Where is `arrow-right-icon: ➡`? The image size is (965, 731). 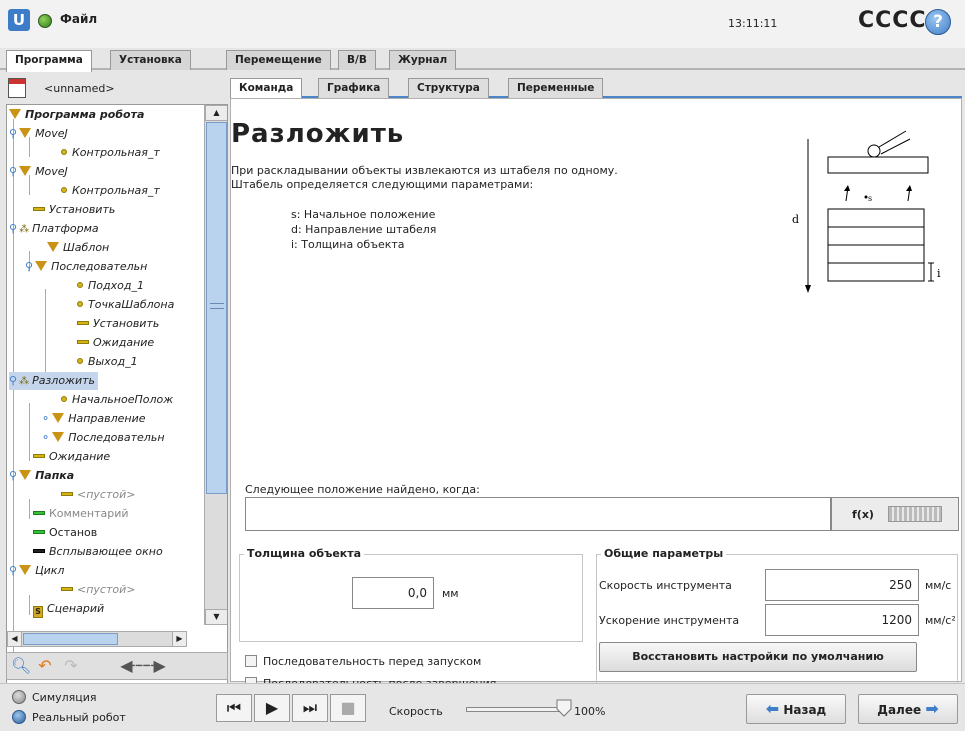 arrow-right-icon: ➡ is located at coordinates (932, 708).